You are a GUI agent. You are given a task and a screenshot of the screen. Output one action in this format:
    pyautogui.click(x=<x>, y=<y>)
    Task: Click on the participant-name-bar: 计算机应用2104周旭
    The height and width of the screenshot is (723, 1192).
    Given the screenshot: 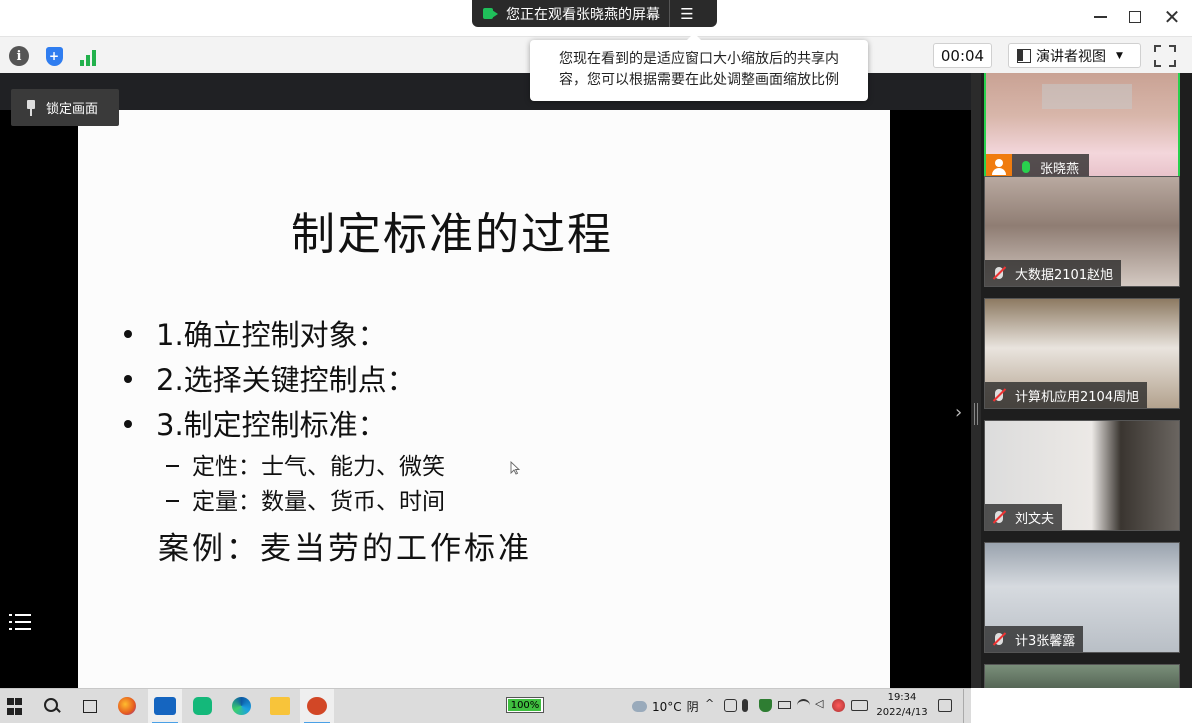 What is the action you would take?
    pyautogui.click(x=1066, y=395)
    